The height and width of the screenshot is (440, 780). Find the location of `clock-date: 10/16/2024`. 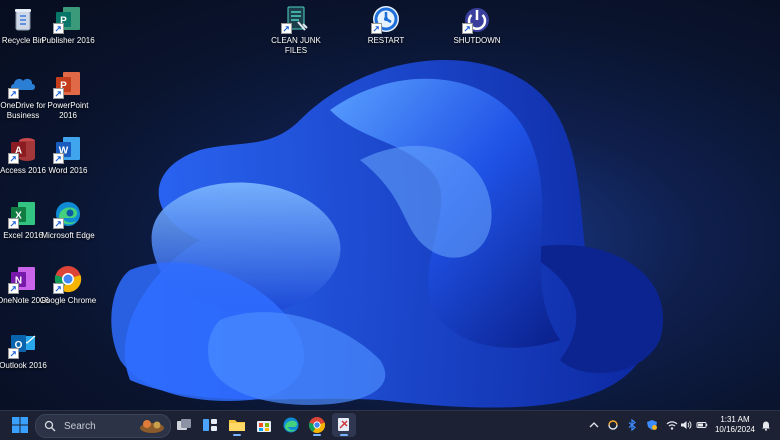

clock-date: 10/16/2024 is located at coordinates (735, 429).